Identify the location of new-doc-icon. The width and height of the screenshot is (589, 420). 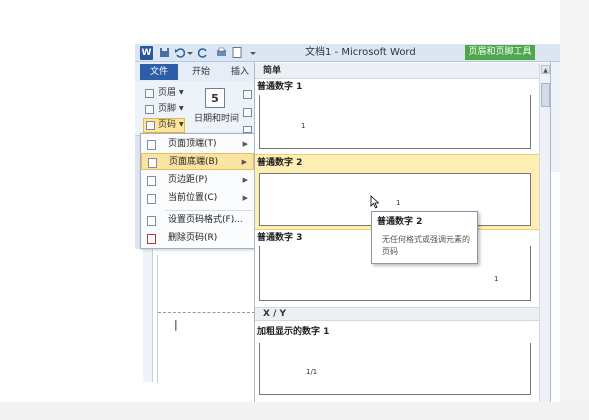
(237, 53).